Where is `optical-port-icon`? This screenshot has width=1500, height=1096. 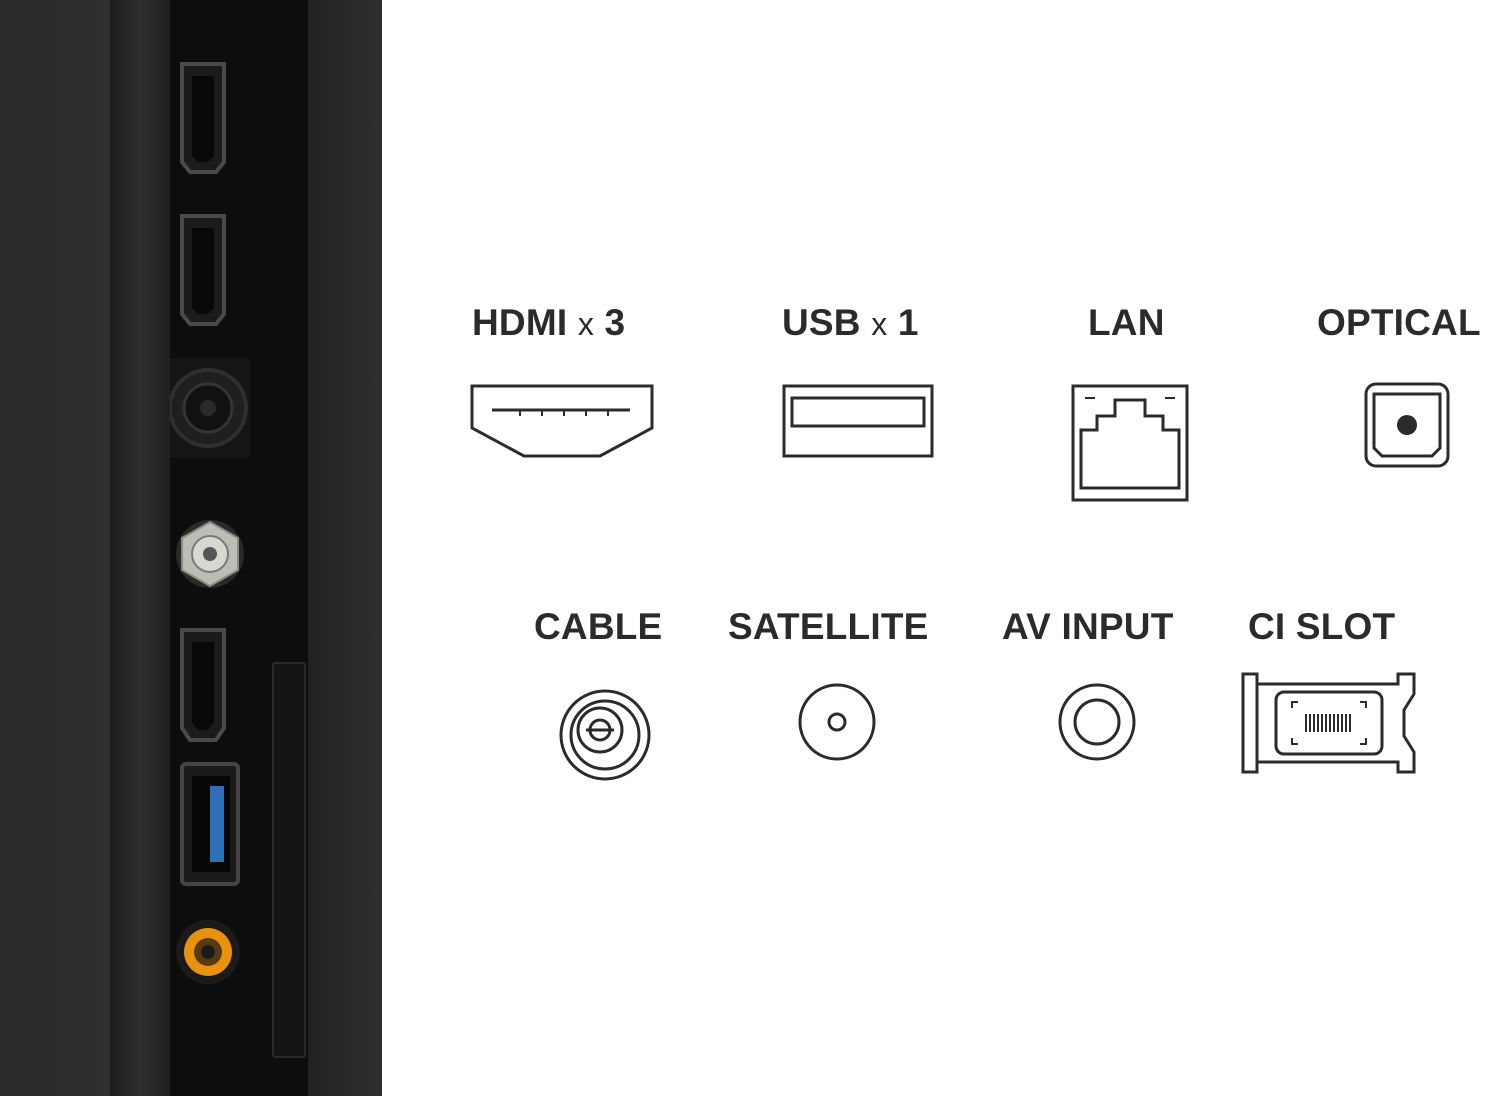 optical-port-icon is located at coordinates (1407, 425).